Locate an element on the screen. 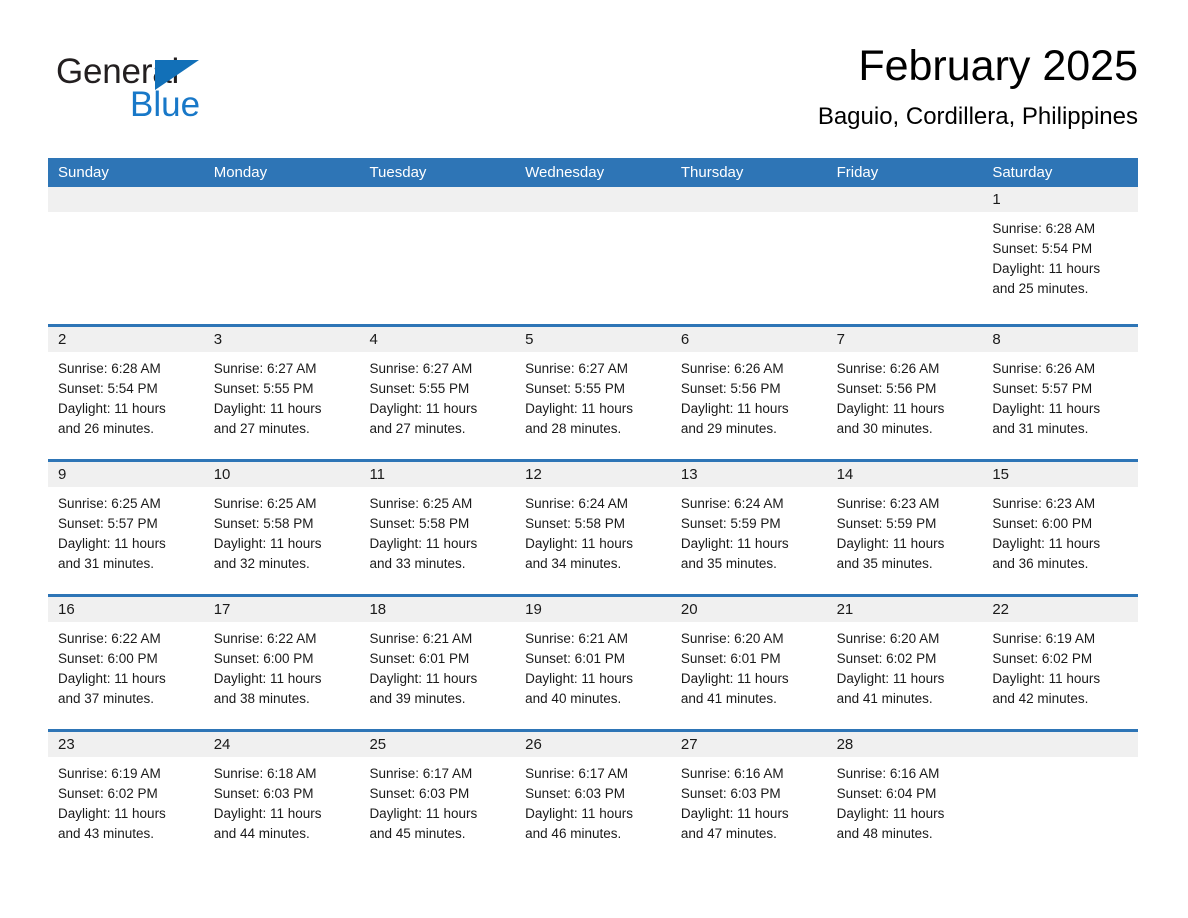  day-number: 1 is located at coordinates (1060, 199).